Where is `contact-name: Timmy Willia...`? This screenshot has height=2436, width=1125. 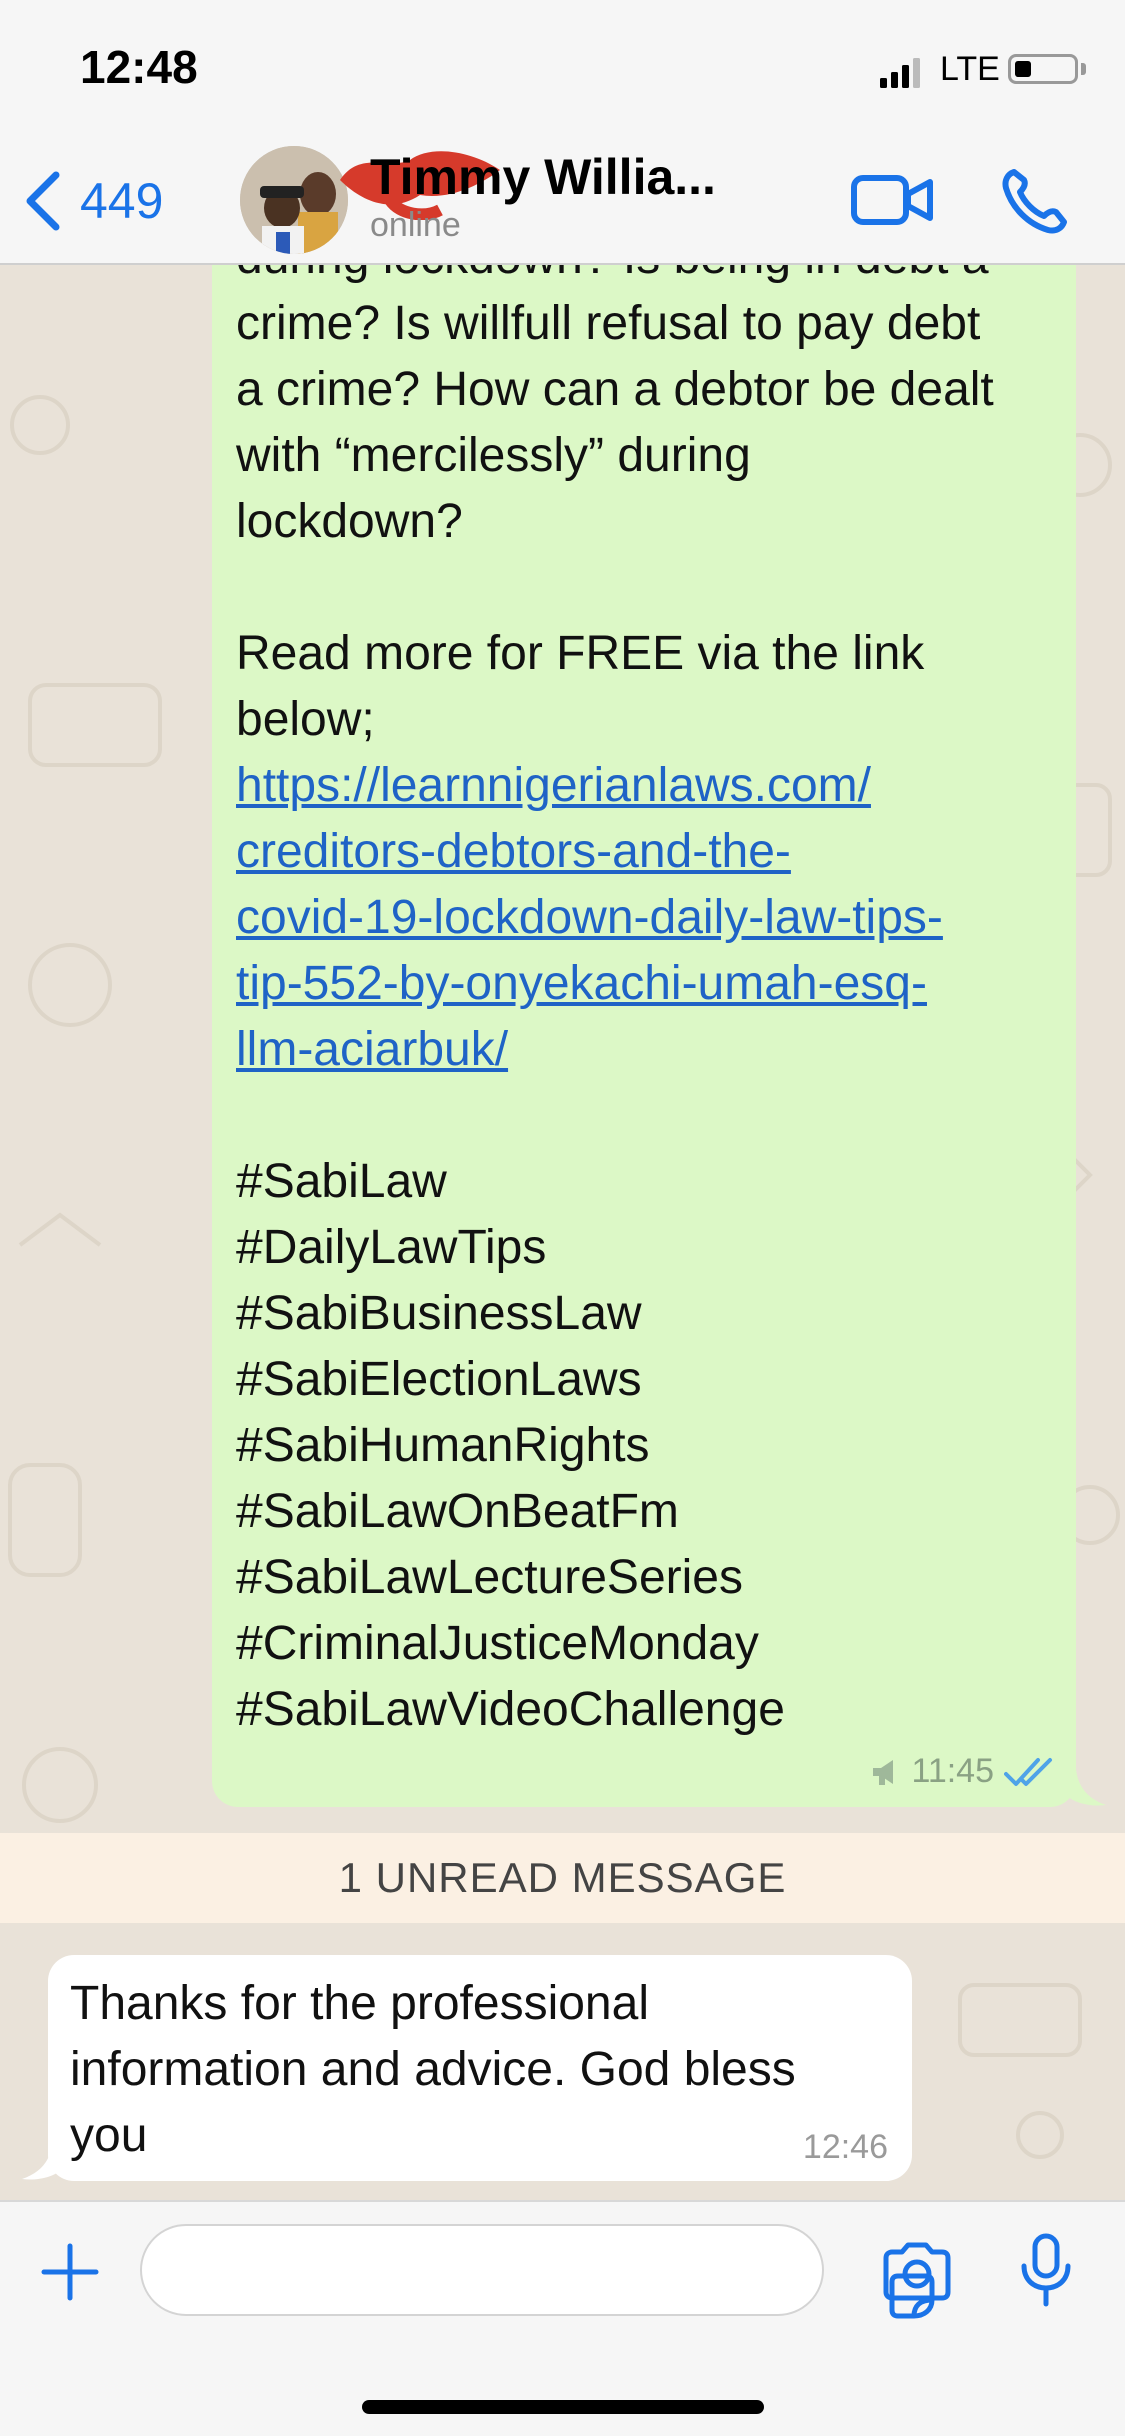
contact-name: Timmy Willia... is located at coordinates (543, 177).